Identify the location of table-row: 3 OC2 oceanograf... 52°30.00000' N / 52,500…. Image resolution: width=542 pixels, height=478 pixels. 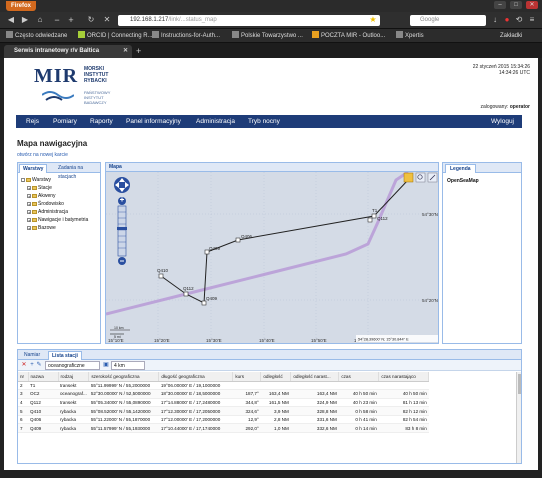
(223, 394).